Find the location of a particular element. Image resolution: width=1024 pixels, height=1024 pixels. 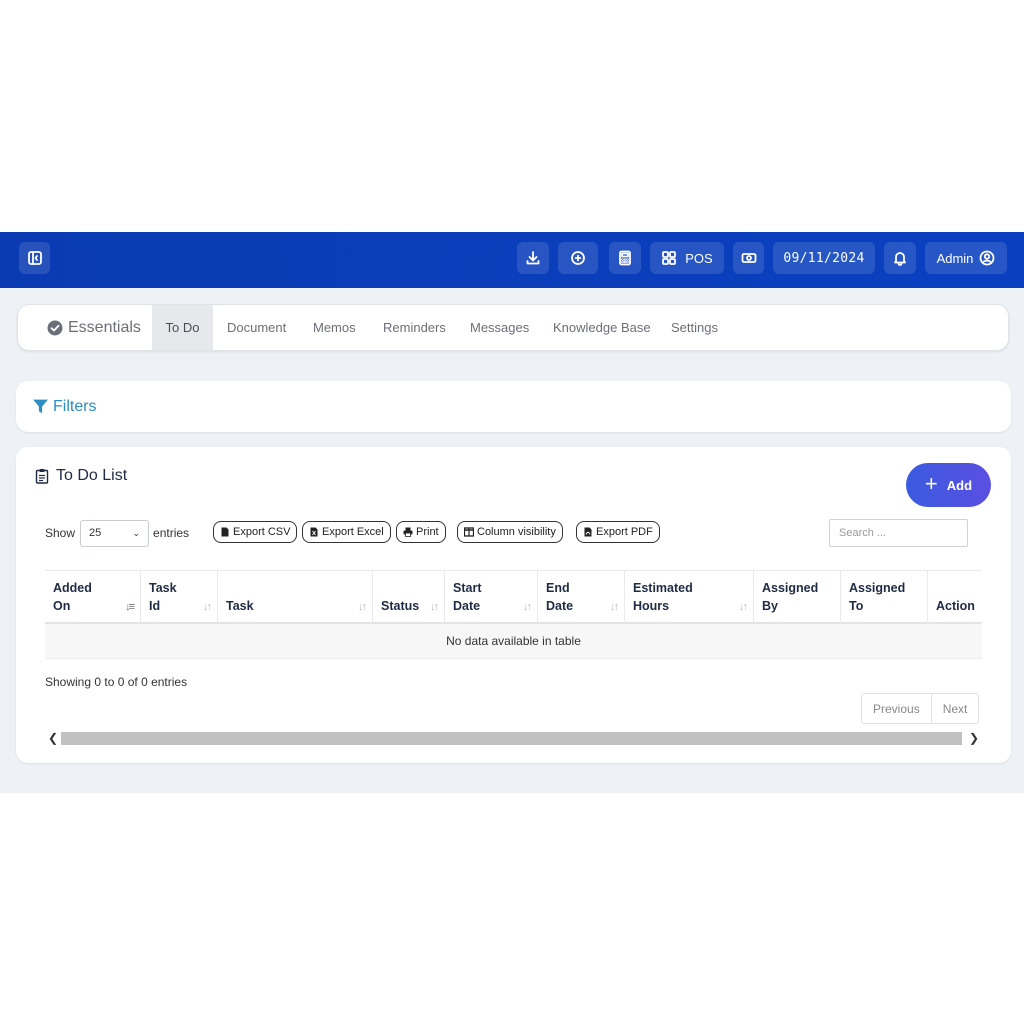

chevron-down-icon: ⌄ is located at coordinates (136, 532).